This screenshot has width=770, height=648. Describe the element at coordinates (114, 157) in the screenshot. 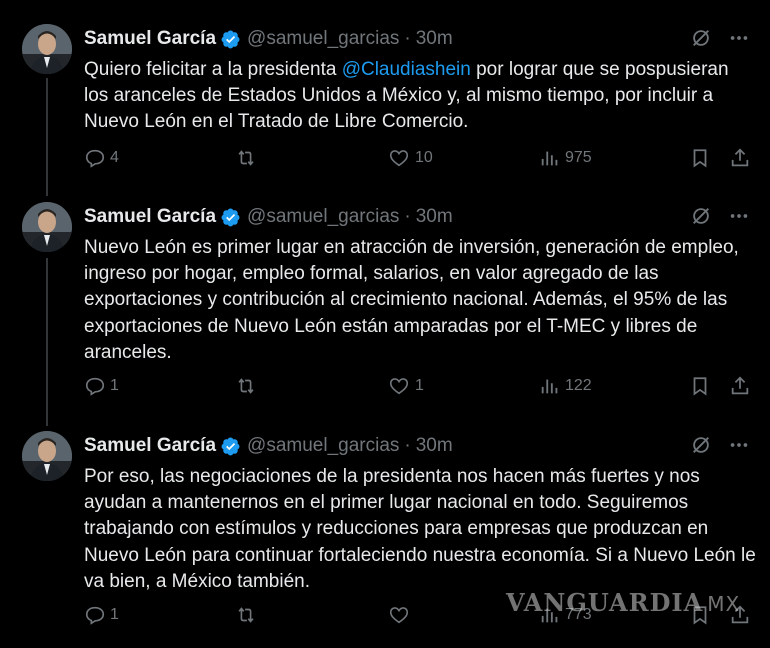

I see `reply-count: 4` at that location.